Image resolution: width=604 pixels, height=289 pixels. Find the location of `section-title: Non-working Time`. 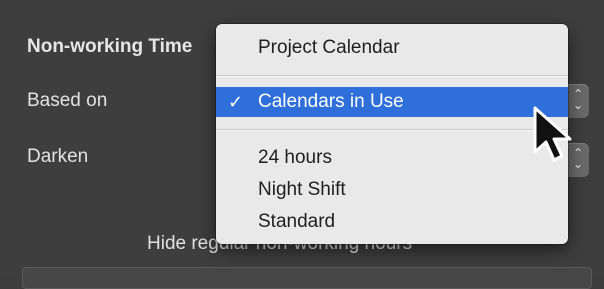

section-title: Non-working Time is located at coordinates (110, 46).